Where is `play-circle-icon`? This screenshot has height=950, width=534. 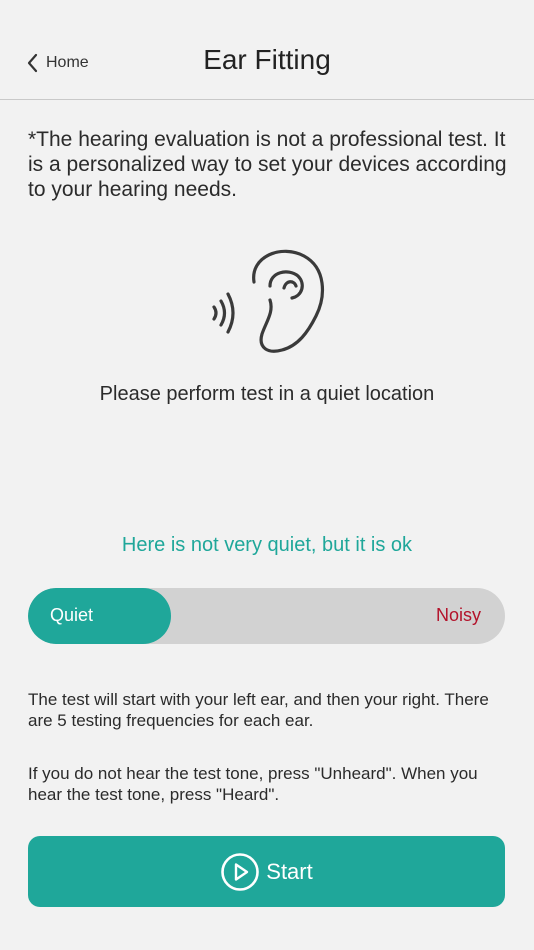
play-circle-icon is located at coordinates (240, 872).